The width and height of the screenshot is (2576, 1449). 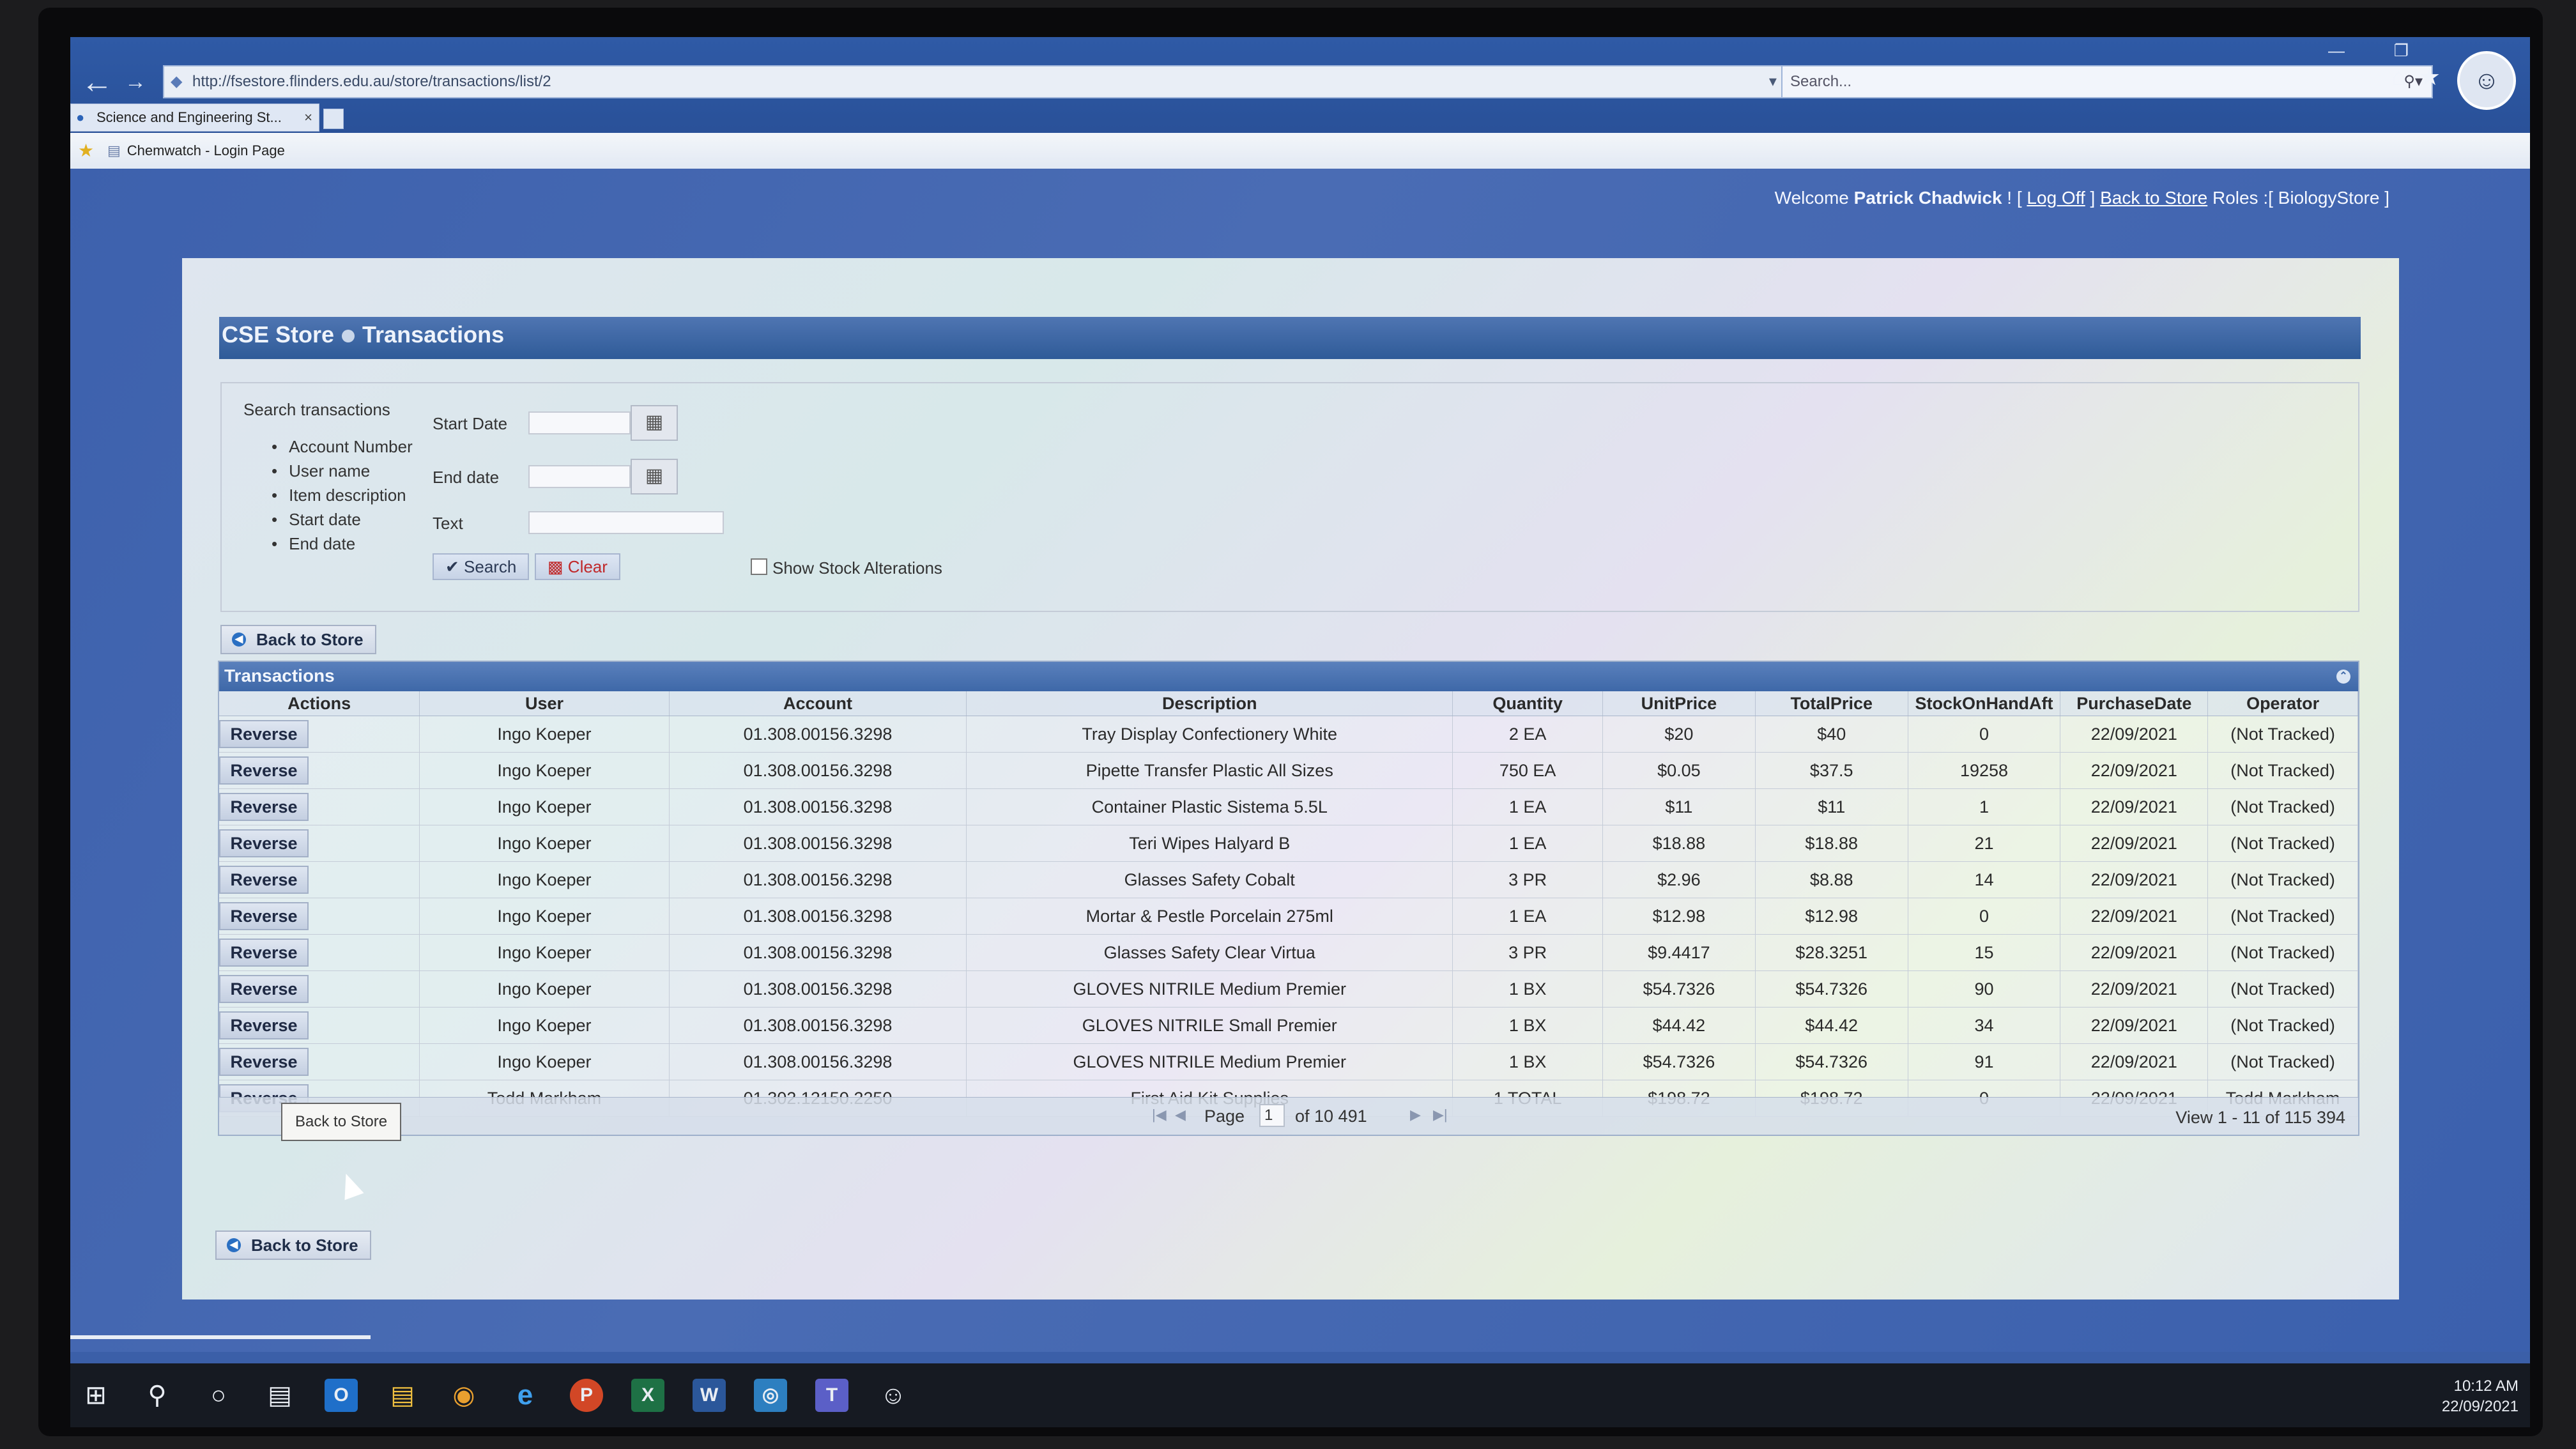 I want to click on grid-title: Transactions, so click(x=279, y=676).